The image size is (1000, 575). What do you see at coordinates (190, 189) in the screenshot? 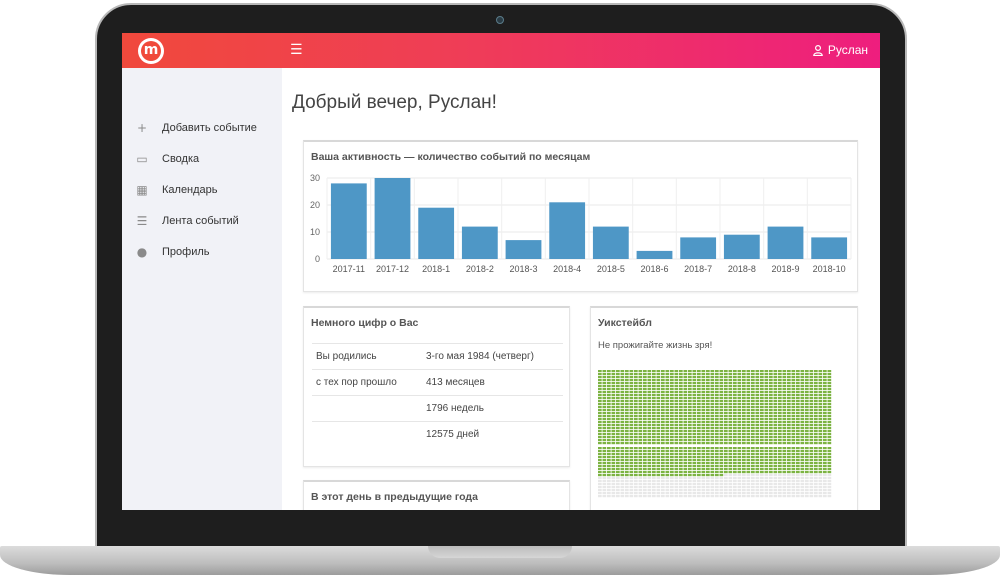
I see `sidebar-item-label: Календарь` at bounding box center [190, 189].